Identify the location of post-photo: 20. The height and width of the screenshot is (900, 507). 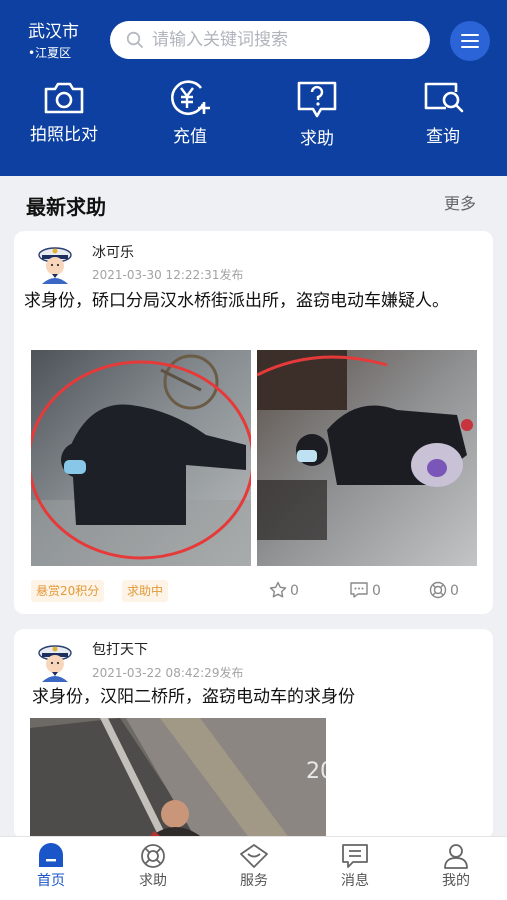
(178, 778).